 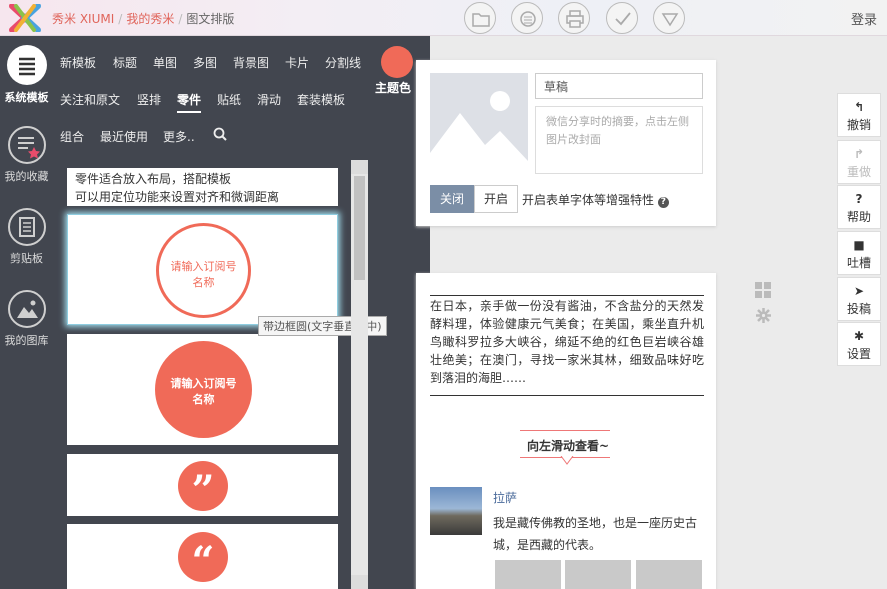 I want to click on undo-button: ↰ 撤销, so click(x=859, y=115).